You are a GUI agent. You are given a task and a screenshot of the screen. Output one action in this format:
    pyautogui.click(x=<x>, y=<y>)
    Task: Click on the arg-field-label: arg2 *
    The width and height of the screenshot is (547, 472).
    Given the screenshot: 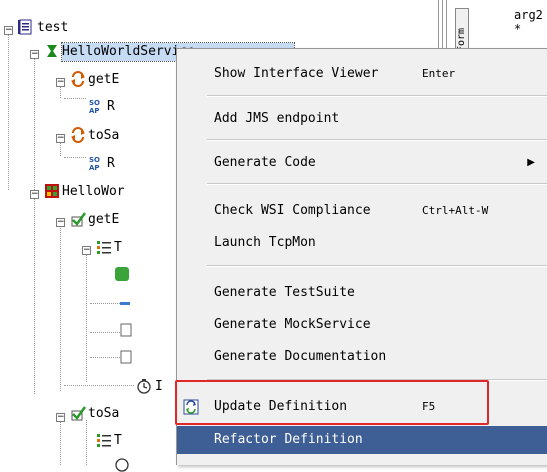 What is the action you would take?
    pyautogui.click(x=528, y=22)
    